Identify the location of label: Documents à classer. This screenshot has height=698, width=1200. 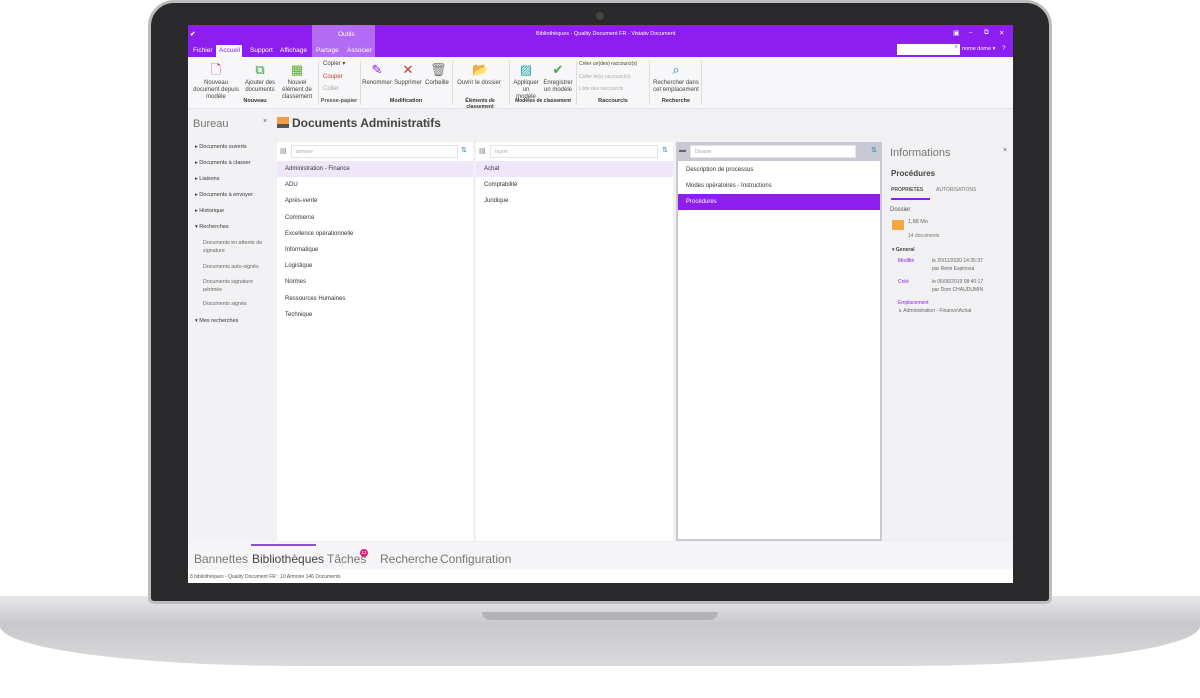
(225, 163).